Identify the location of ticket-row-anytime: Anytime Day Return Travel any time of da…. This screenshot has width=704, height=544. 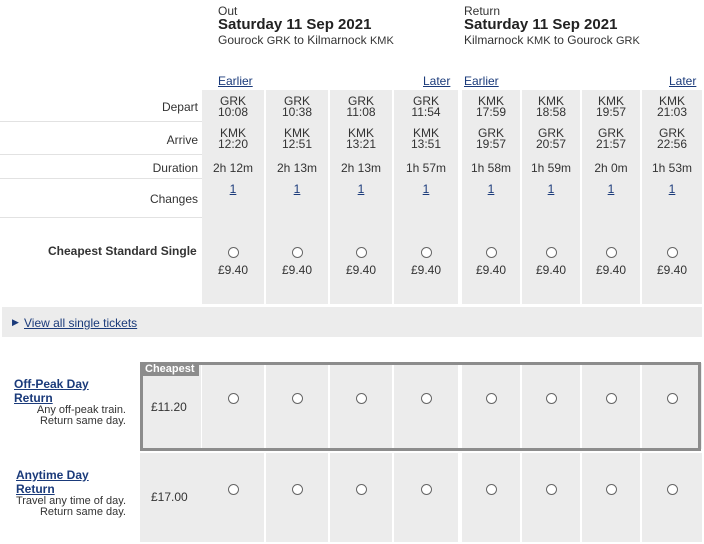
(65, 493).